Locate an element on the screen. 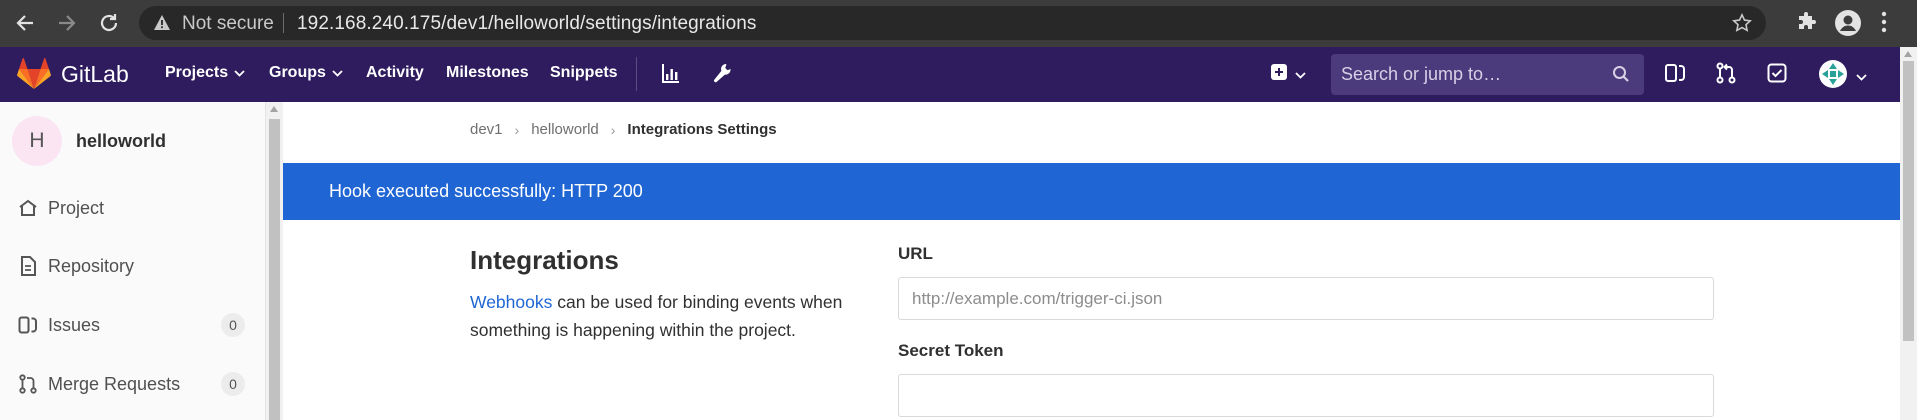 The width and height of the screenshot is (1917, 420). gitlab-logo-icon is located at coordinates (34, 76).